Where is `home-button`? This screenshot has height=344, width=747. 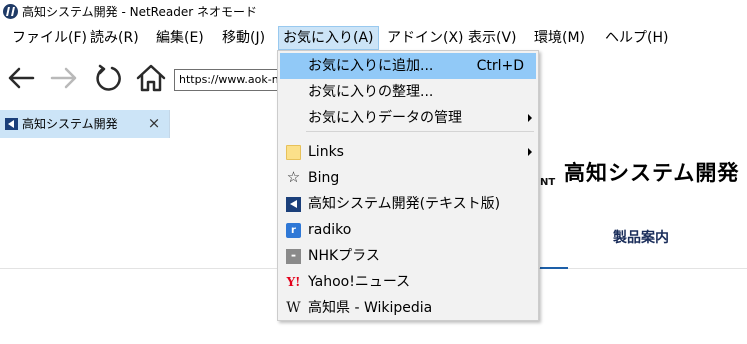
home-button is located at coordinates (151, 78).